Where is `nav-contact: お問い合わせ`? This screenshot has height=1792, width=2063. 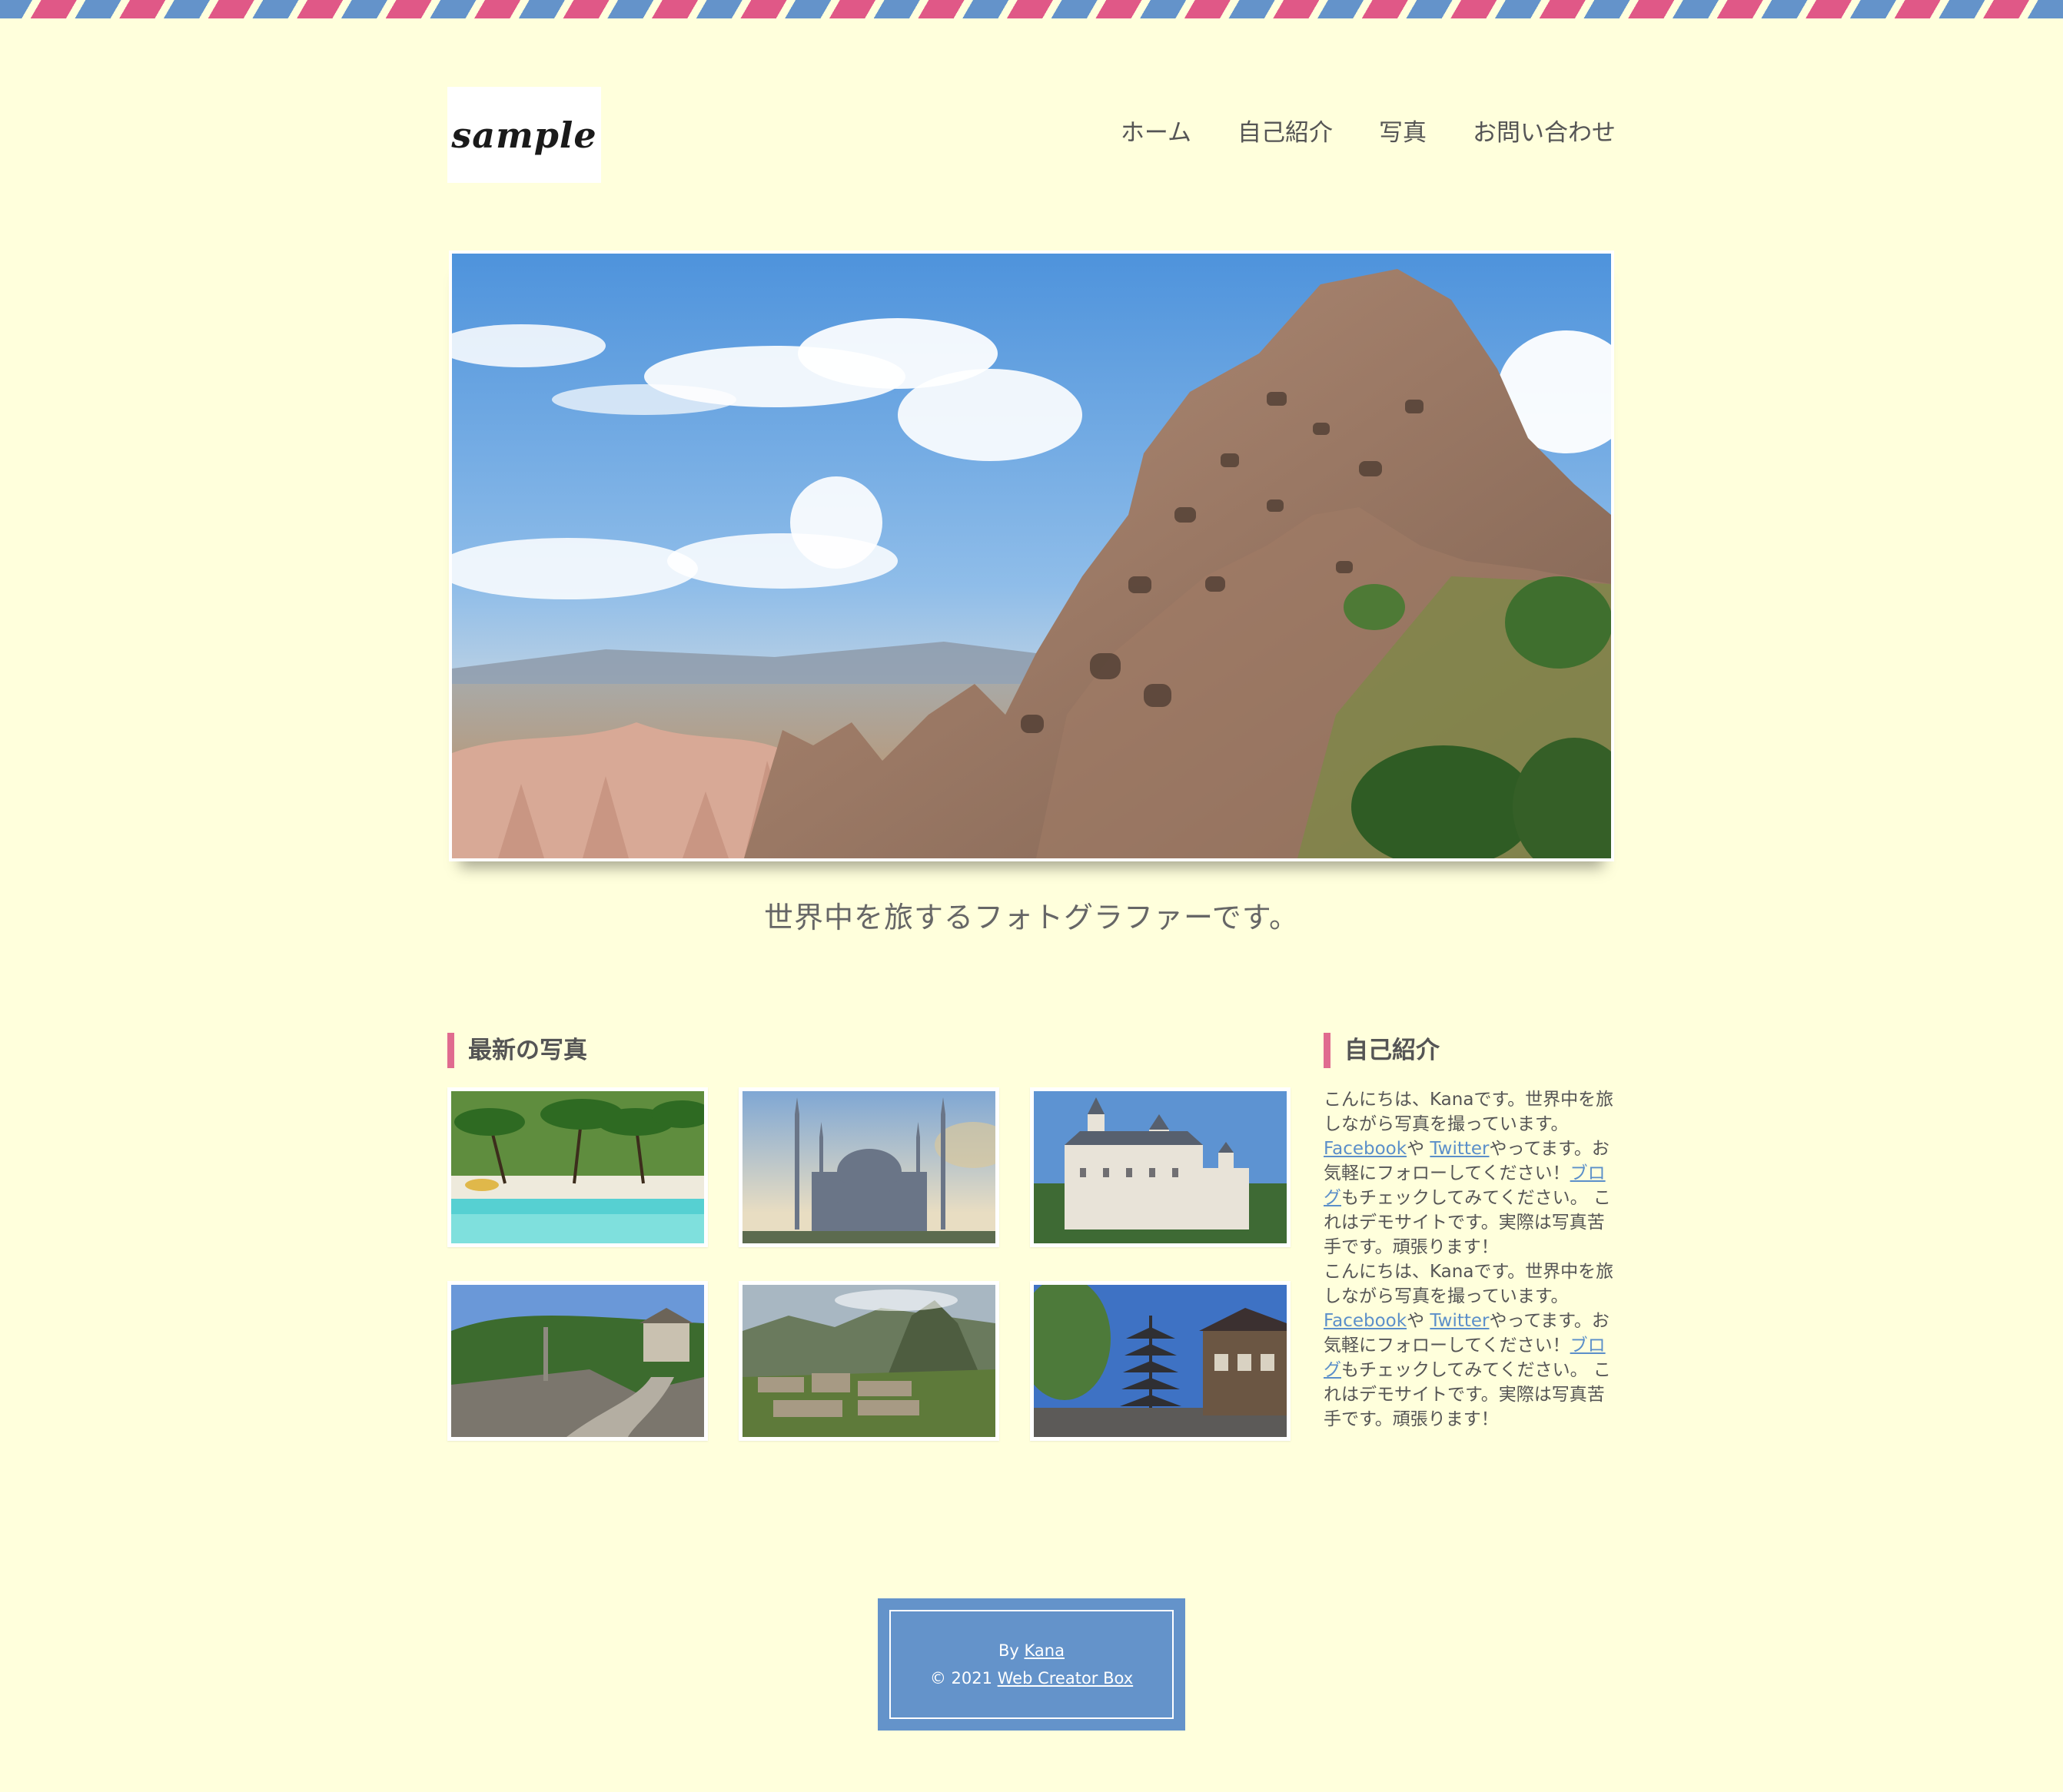
nav-contact: お問い合わせ is located at coordinates (1544, 133).